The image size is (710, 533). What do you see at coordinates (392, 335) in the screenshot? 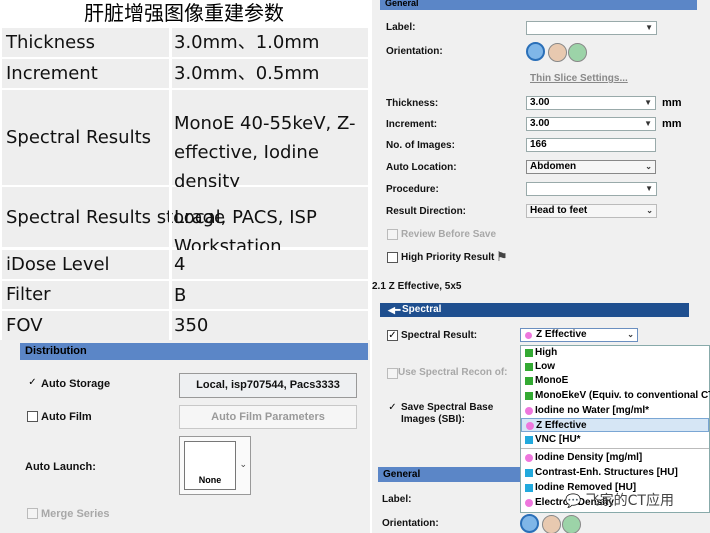
I see `spectral-result-checkbox: ✓` at bounding box center [392, 335].